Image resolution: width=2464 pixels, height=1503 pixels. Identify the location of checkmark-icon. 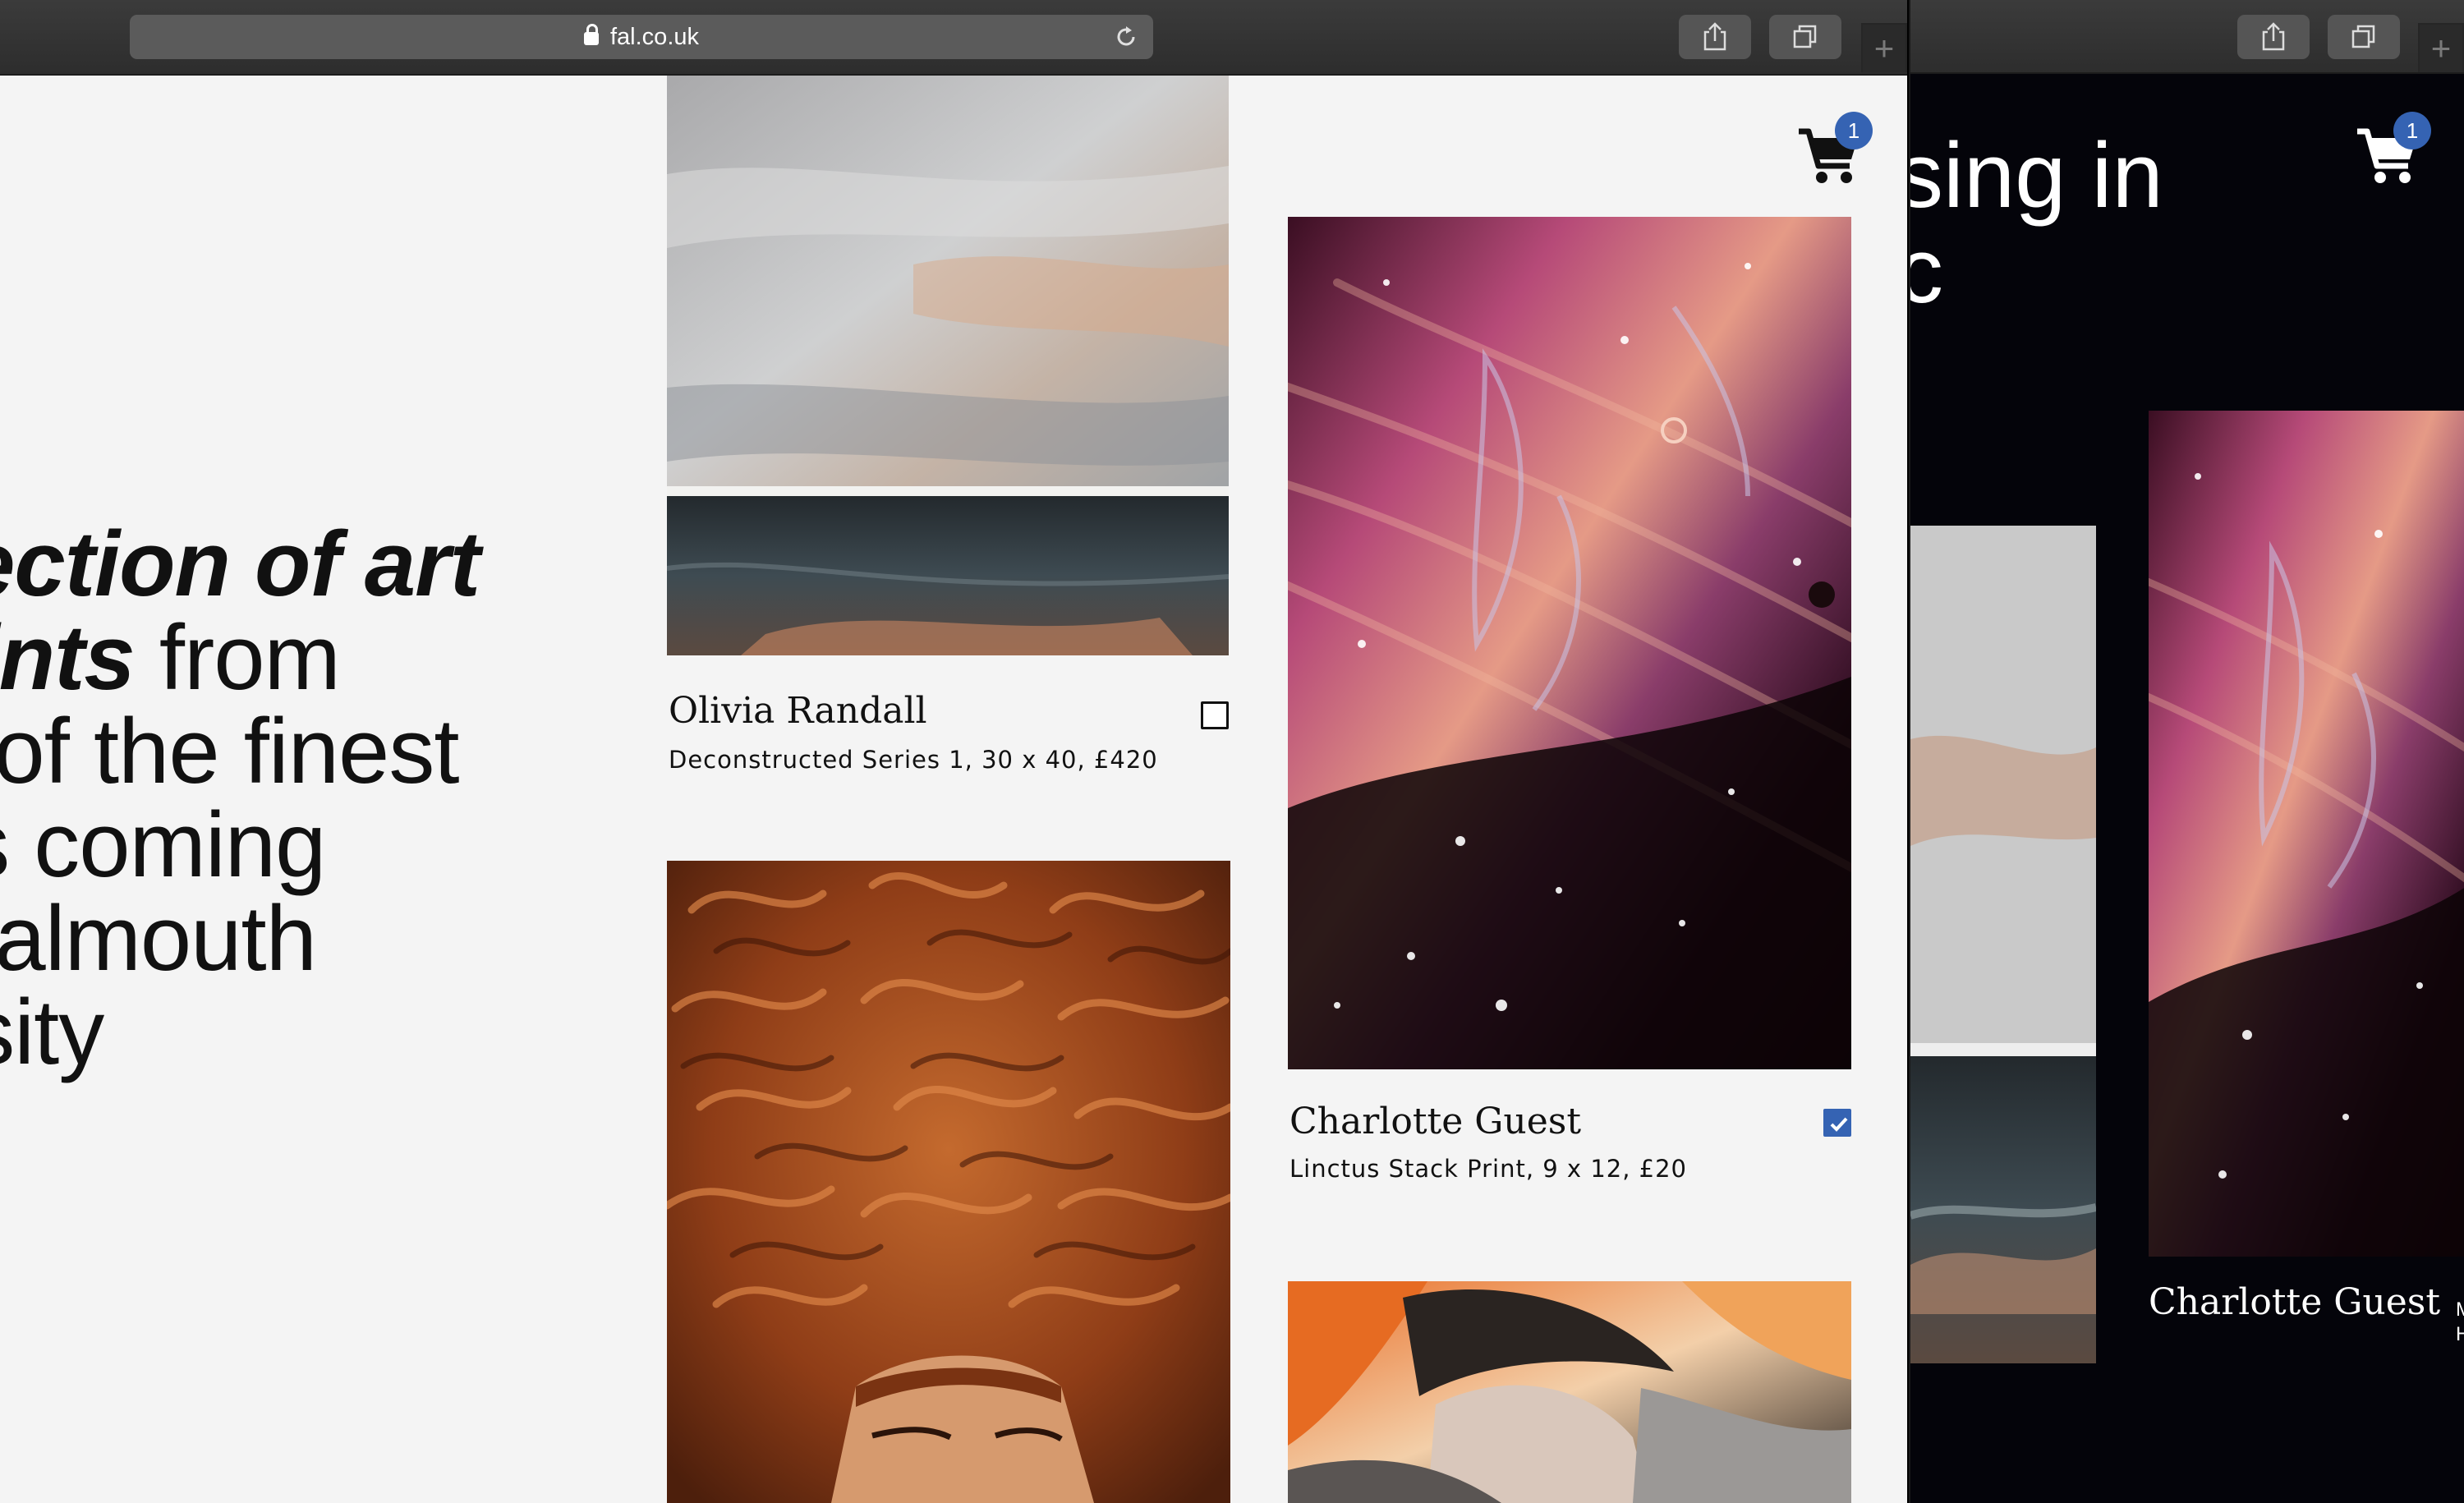
(1839, 1124).